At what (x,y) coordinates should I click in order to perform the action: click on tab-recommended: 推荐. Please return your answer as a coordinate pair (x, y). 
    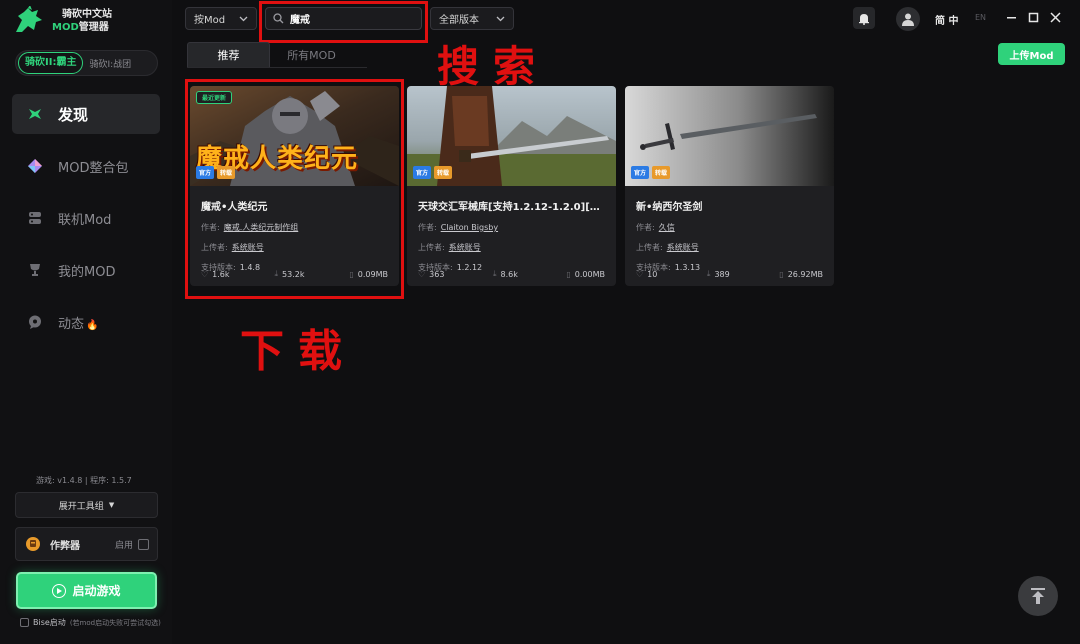
    Looking at the image, I should click on (228, 54).